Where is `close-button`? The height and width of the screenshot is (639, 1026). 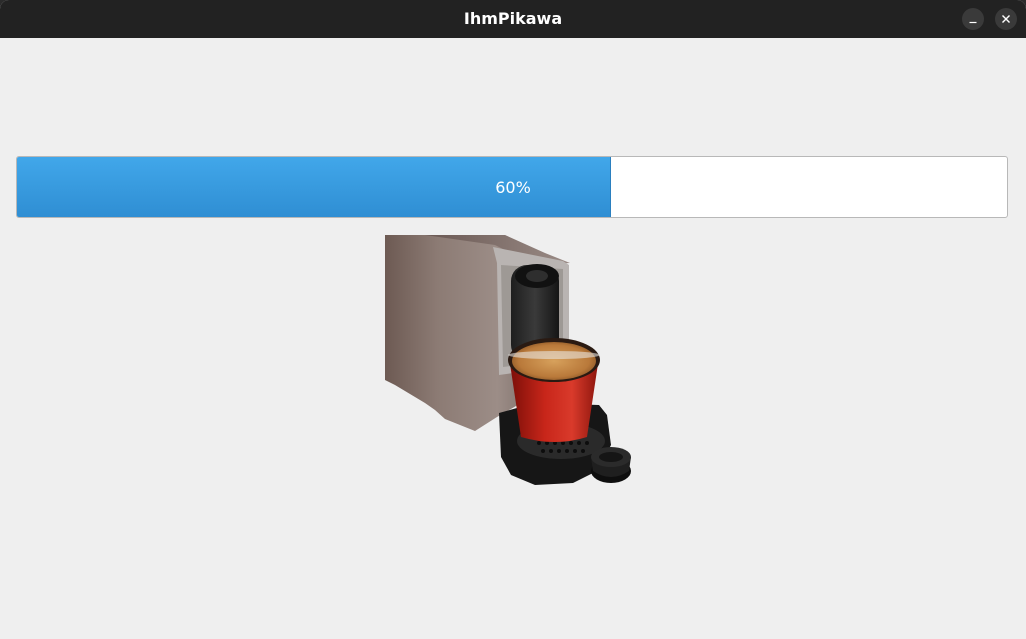
close-button is located at coordinates (1006, 19).